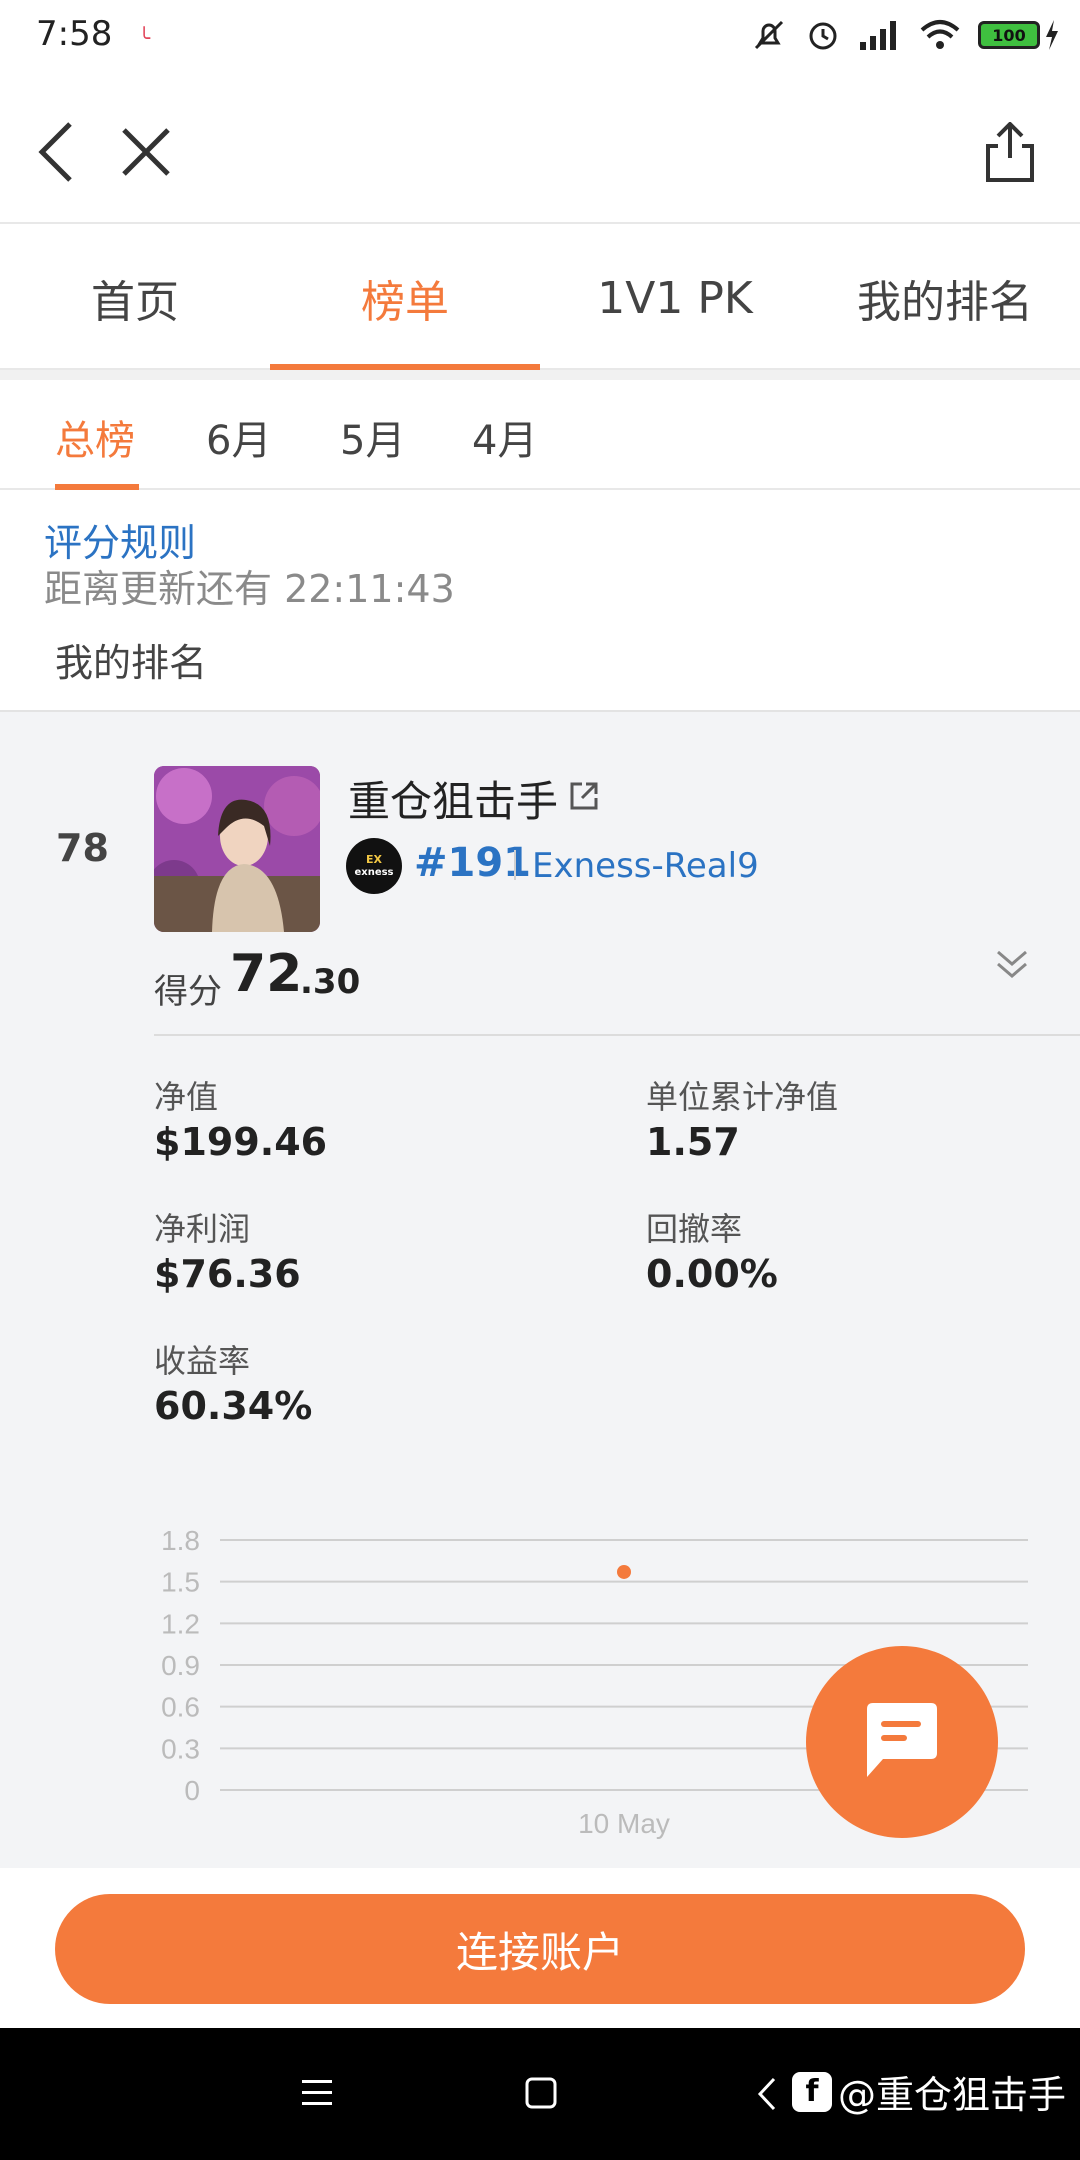 The width and height of the screenshot is (1080, 2160). I want to click on tab-my-ranking: 我的排名, so click(945, 298).